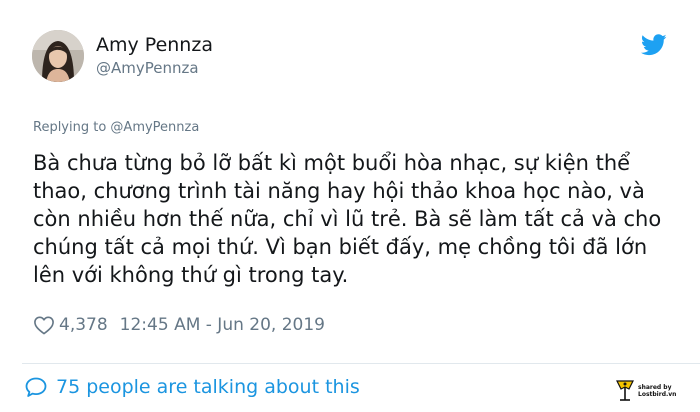 This screenshot has height=412, width=700. What do you see at coordinates (361, 363) in the screenshot?
I see `divider` at bounding box center [361, 363].